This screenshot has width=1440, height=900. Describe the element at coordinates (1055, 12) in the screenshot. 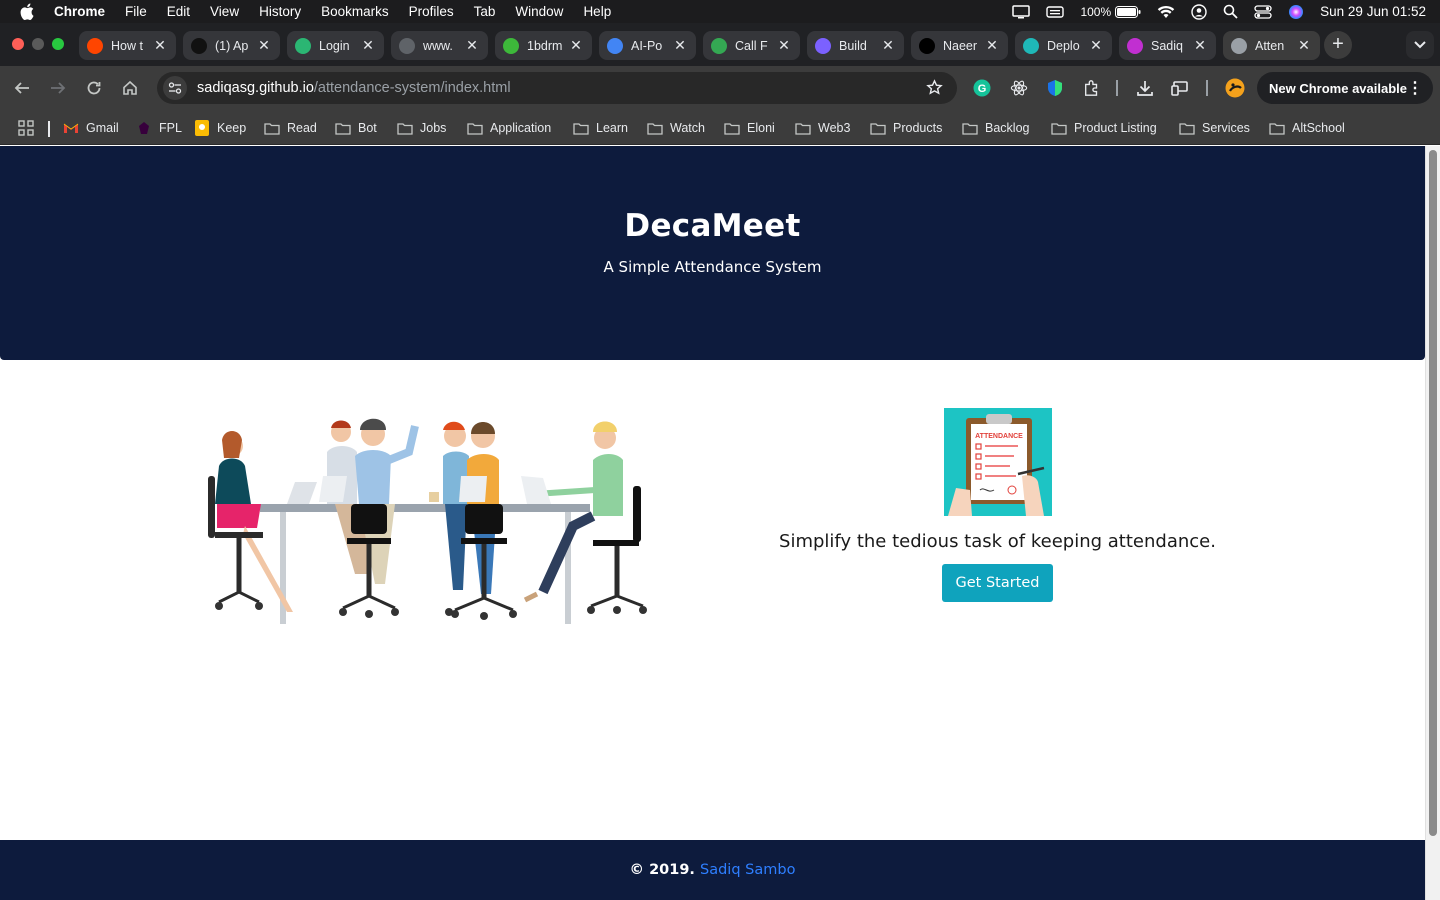

I see `keyboard-icon` at that location.